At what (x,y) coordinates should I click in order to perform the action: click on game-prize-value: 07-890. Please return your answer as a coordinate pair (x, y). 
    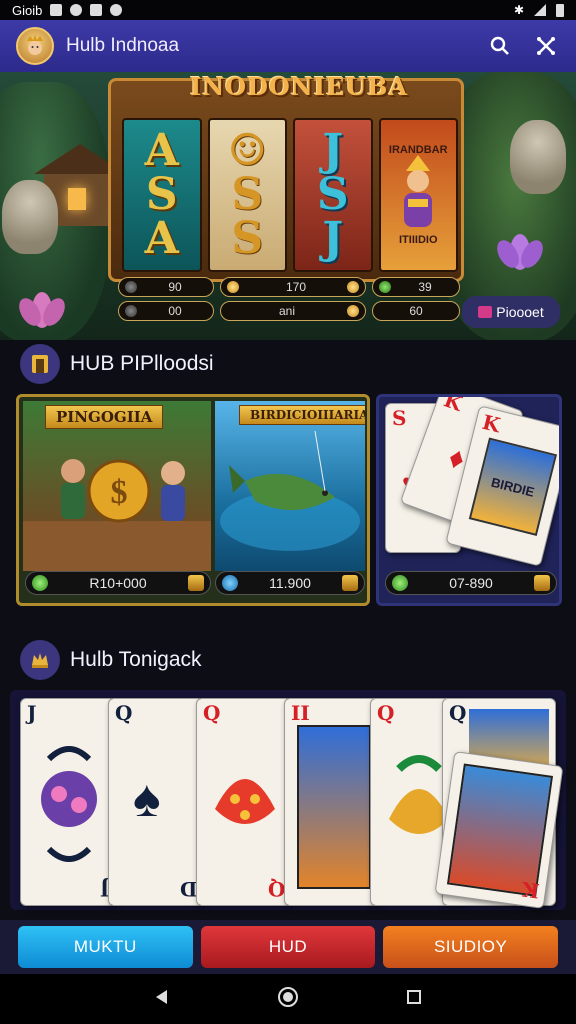
    Looking at the image, I should click on (471, 583).